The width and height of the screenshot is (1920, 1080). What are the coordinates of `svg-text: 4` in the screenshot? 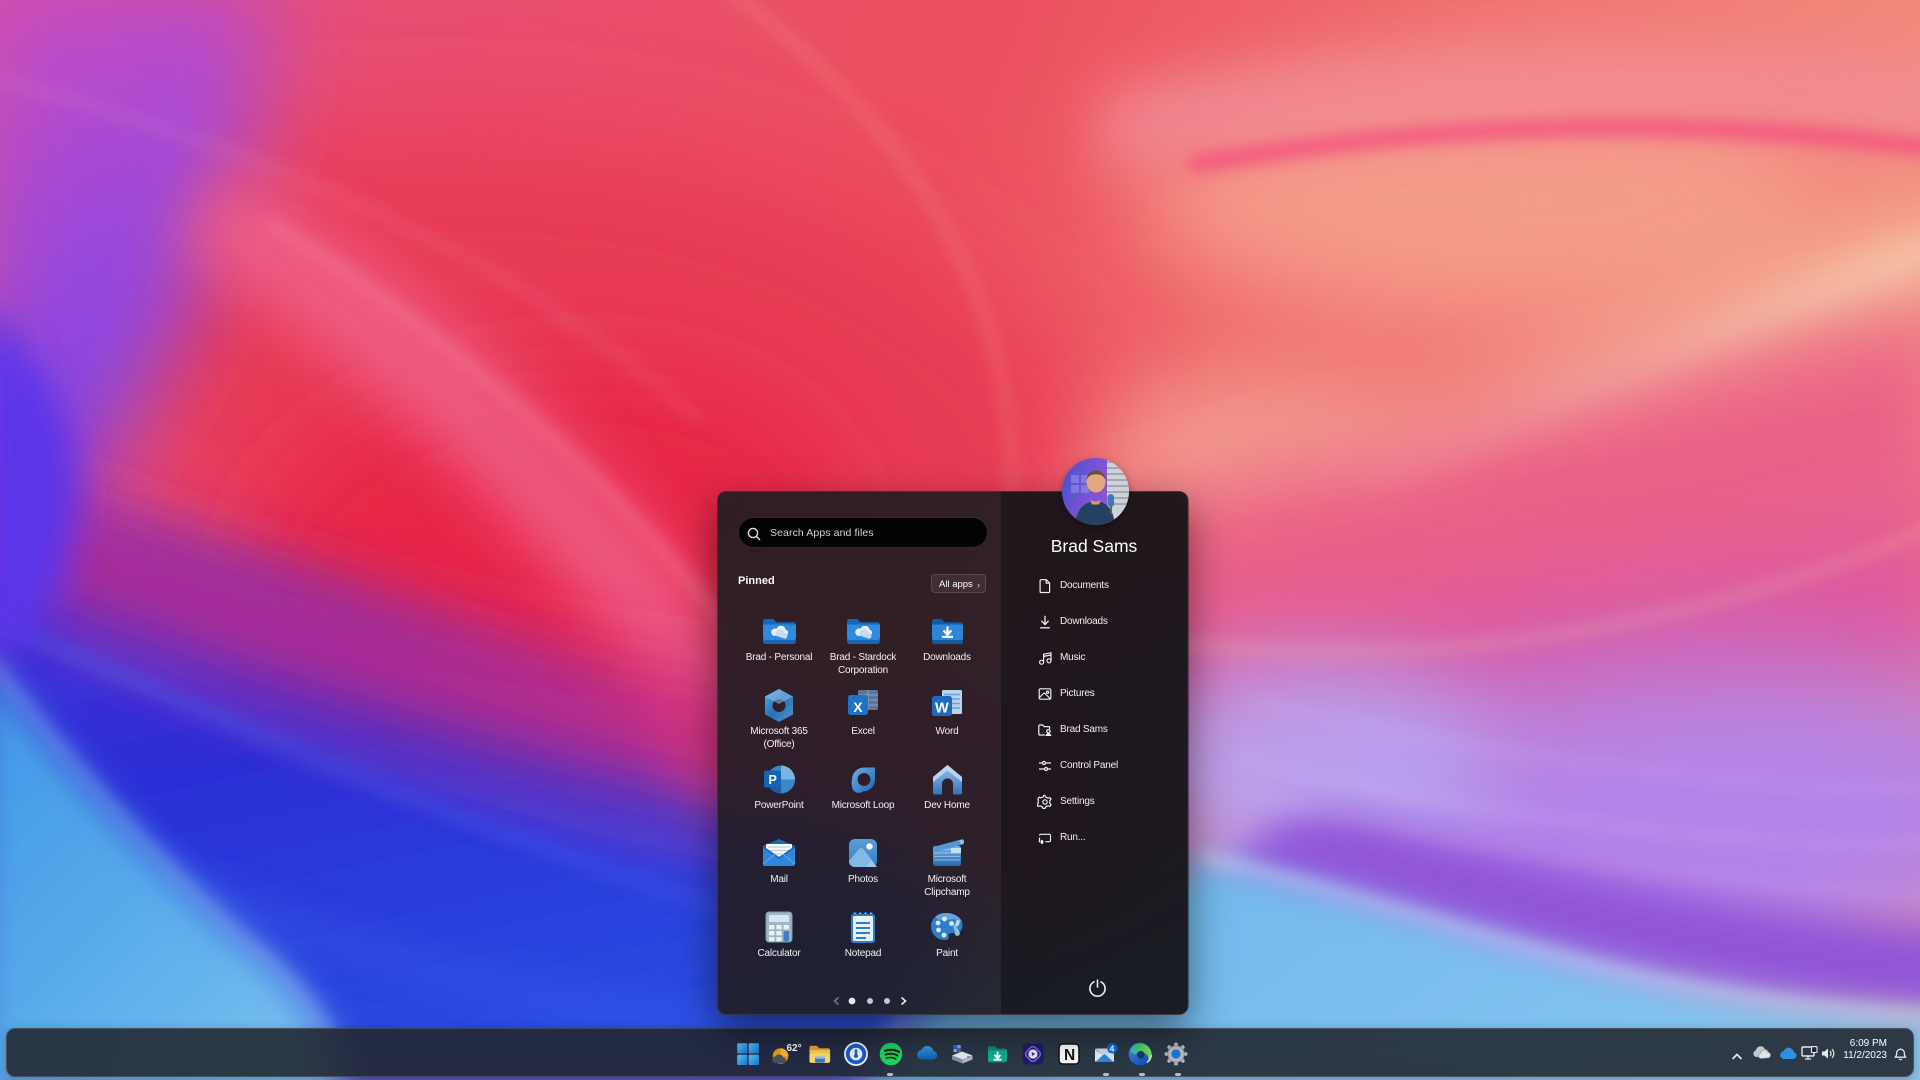 It's located at (1112, 1049).